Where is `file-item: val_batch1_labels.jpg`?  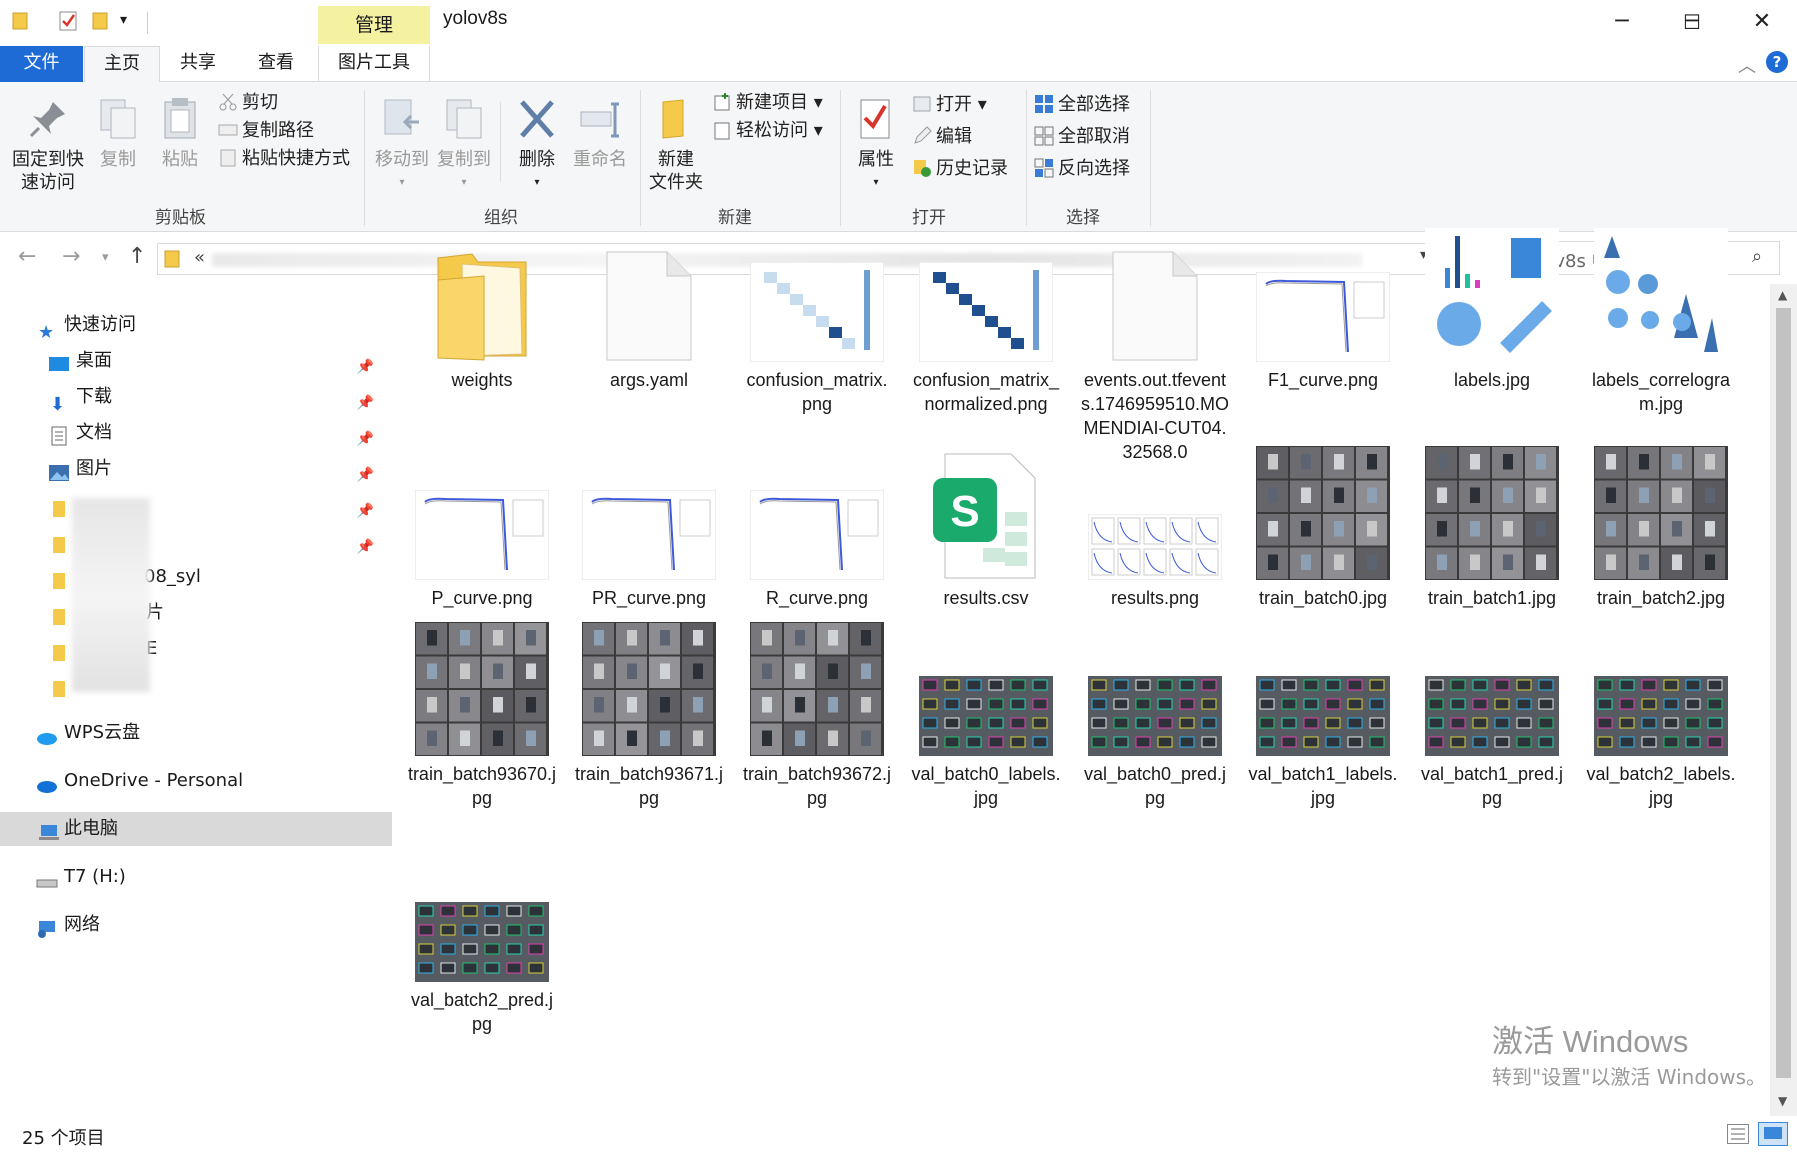
file-item: val_batch1_labels.jpg is located at coordinates (1323, 766).